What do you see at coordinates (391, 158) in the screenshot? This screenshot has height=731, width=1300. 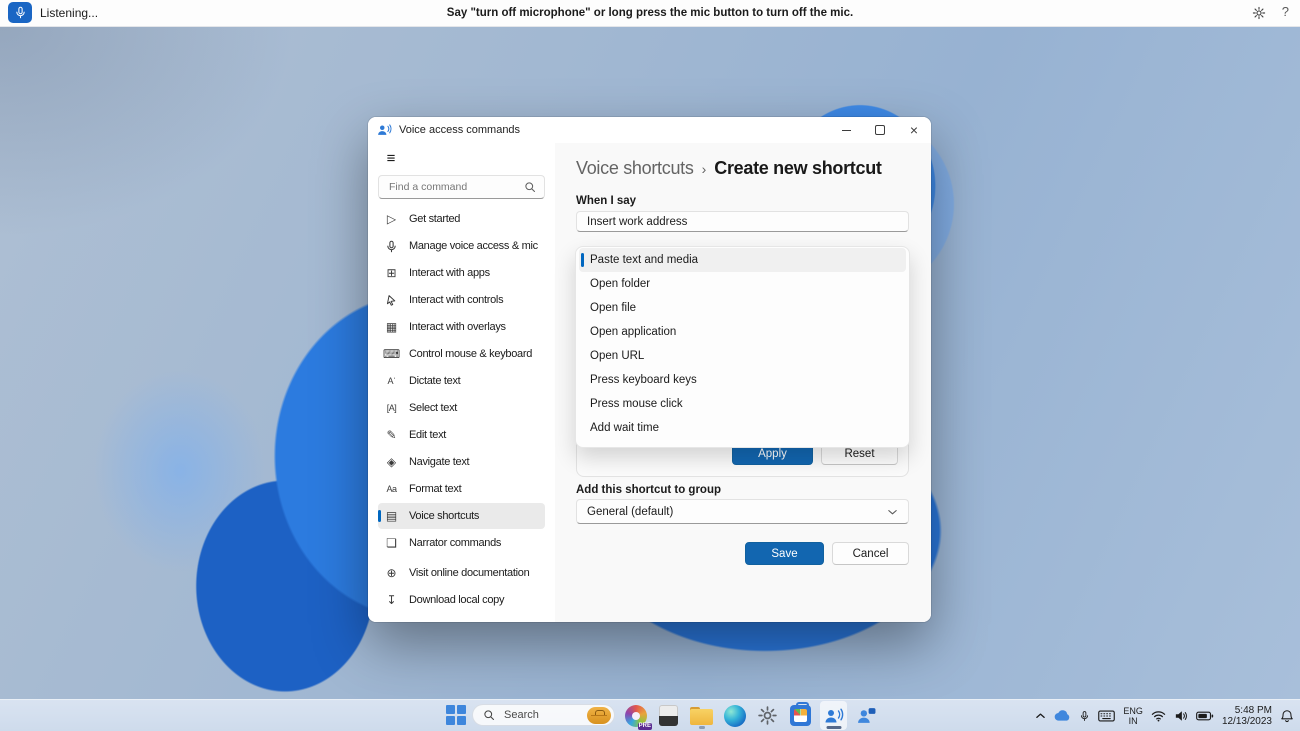 I see `navigation-menu-button: ≡` at bounding box center [391, 158].